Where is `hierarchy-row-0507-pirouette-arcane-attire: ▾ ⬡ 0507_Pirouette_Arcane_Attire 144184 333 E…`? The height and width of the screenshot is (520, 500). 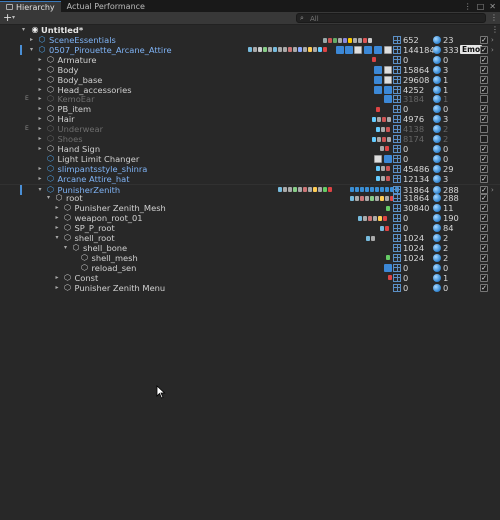 hierarchy-row-0507-pirouette-arcane-attire: ▾ ⬡ 0507_Pirouette_Arcane_Attire 144184 333 E… is located at coordinates (250, 49).